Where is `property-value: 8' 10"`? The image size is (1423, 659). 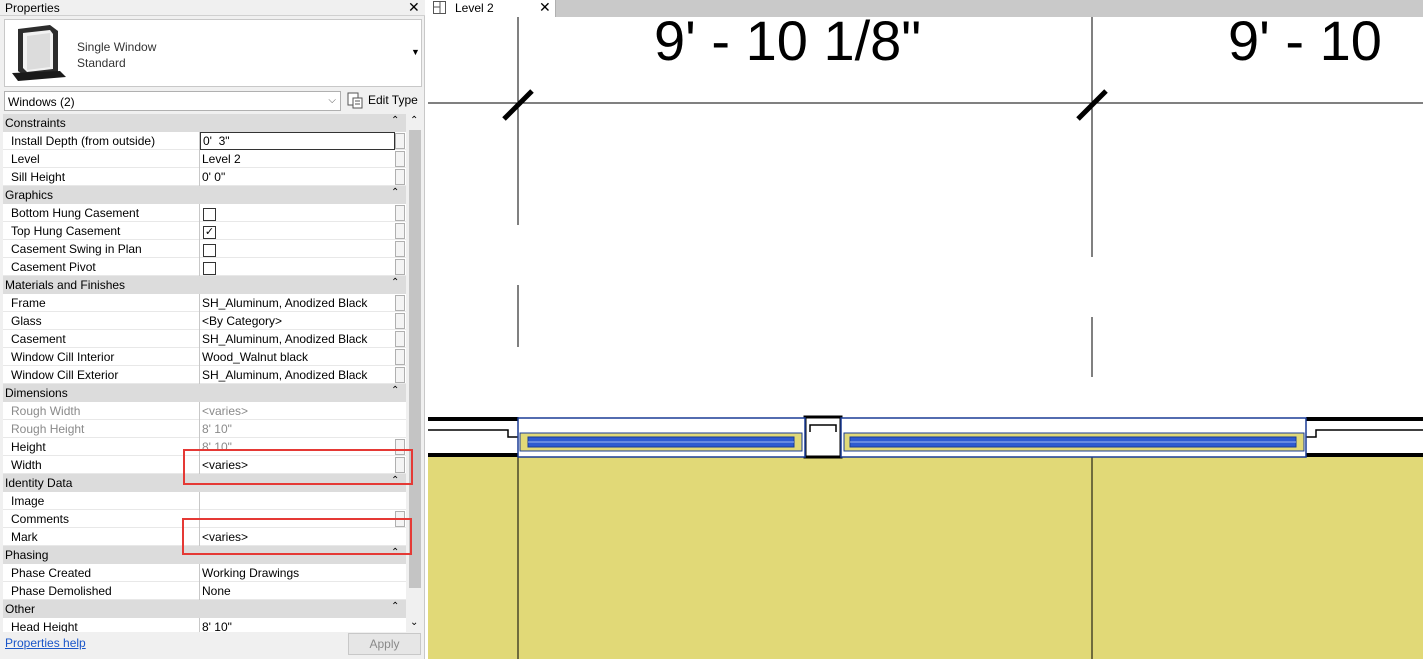
property-value: 8' 10" is located at coordinates (217, 429).